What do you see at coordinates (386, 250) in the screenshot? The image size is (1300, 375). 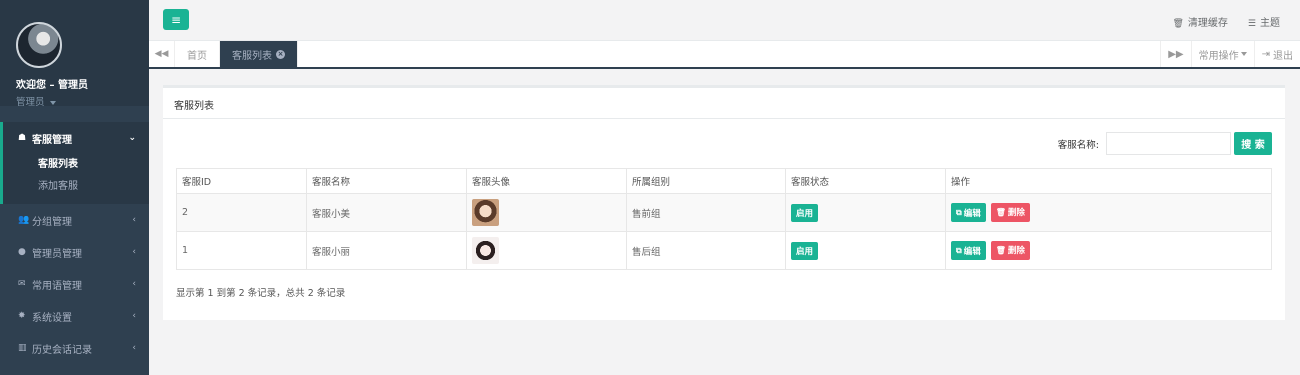 I see `cell-name: 客服小丽` at bounding box center [386, 250].